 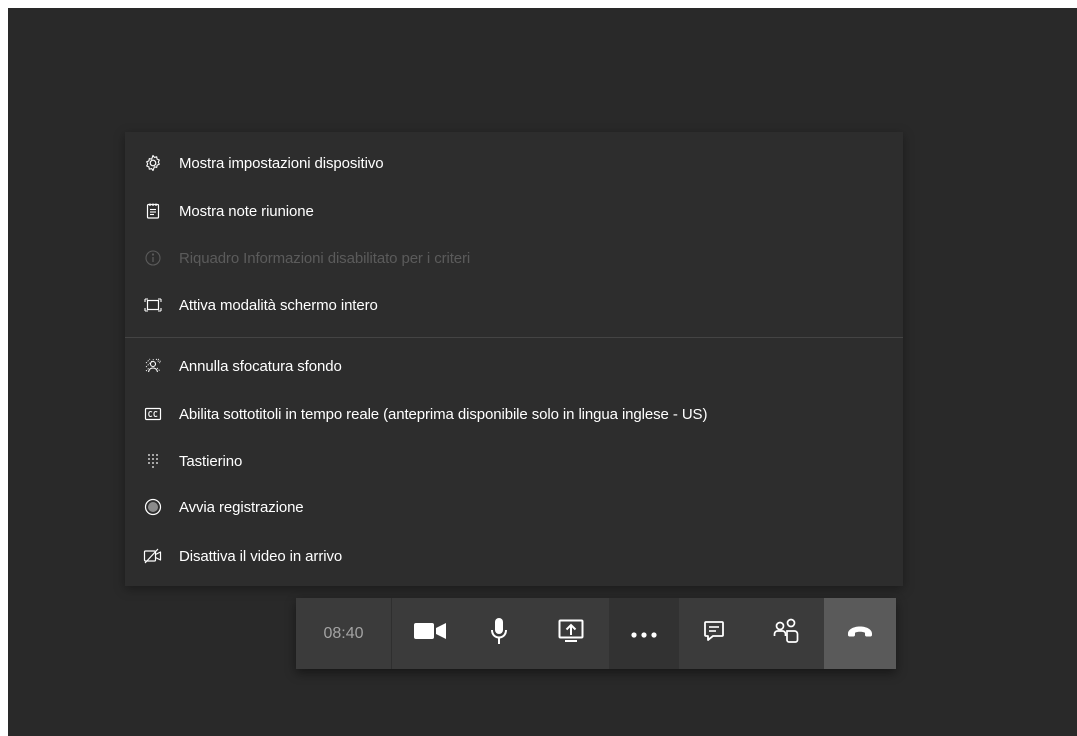 What do you see at coordinates (514, 305) in the screenshot?
I see `menu-item-fullscreen: Attiva modalità schermo intero` at bounding box center [514, 305].